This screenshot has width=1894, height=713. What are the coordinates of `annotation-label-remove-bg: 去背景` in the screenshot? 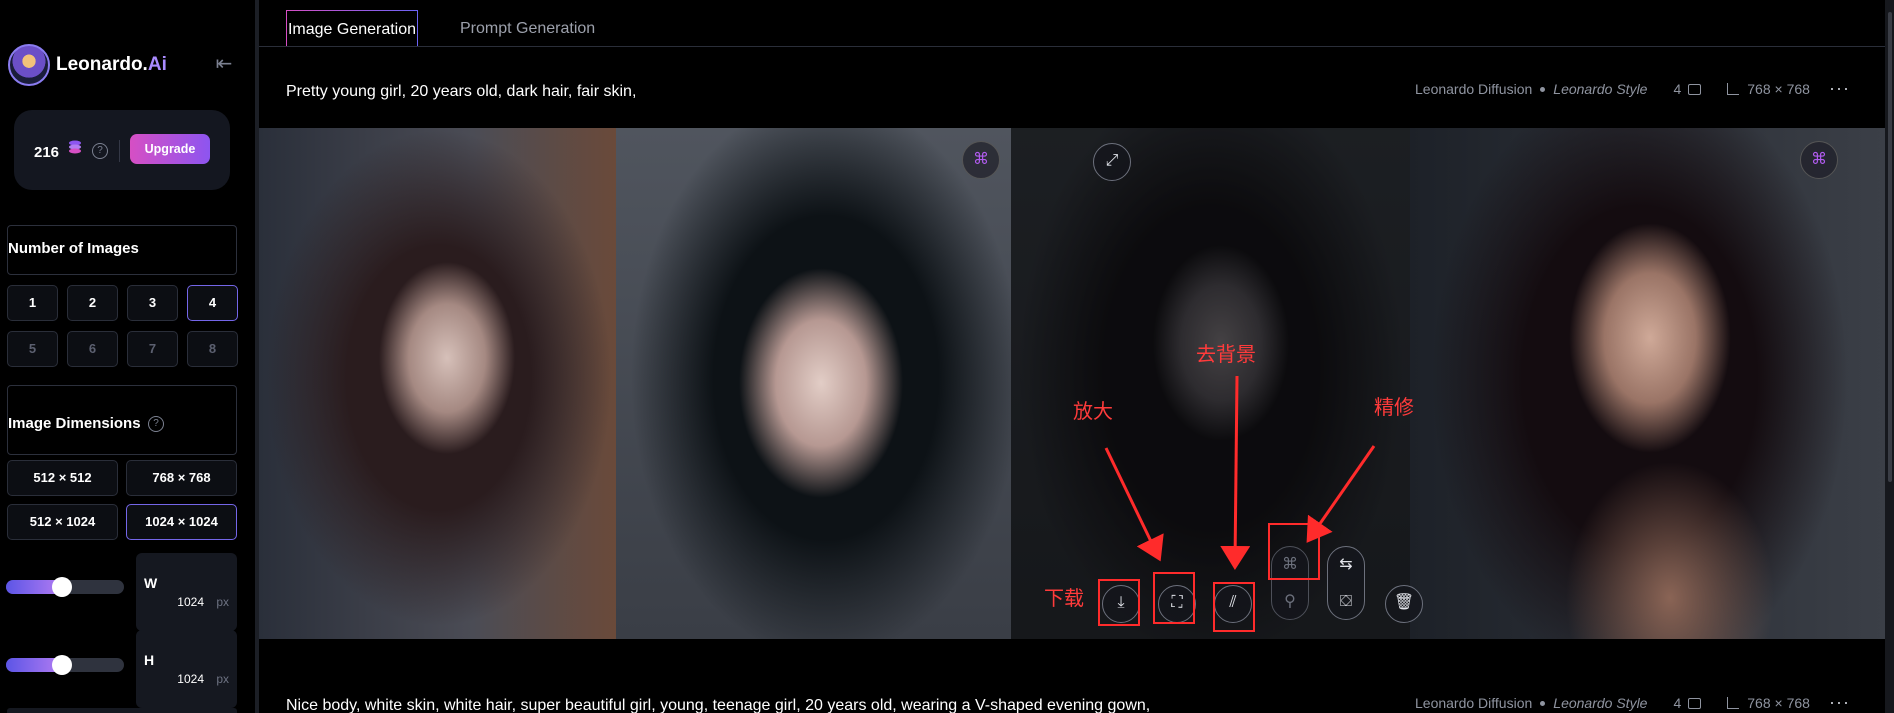 It's located at (1226, 354).